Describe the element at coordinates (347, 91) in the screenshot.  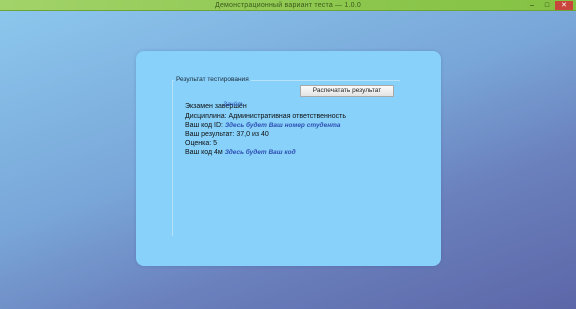
I see `print-result-button: Распечатать результат` at that location.